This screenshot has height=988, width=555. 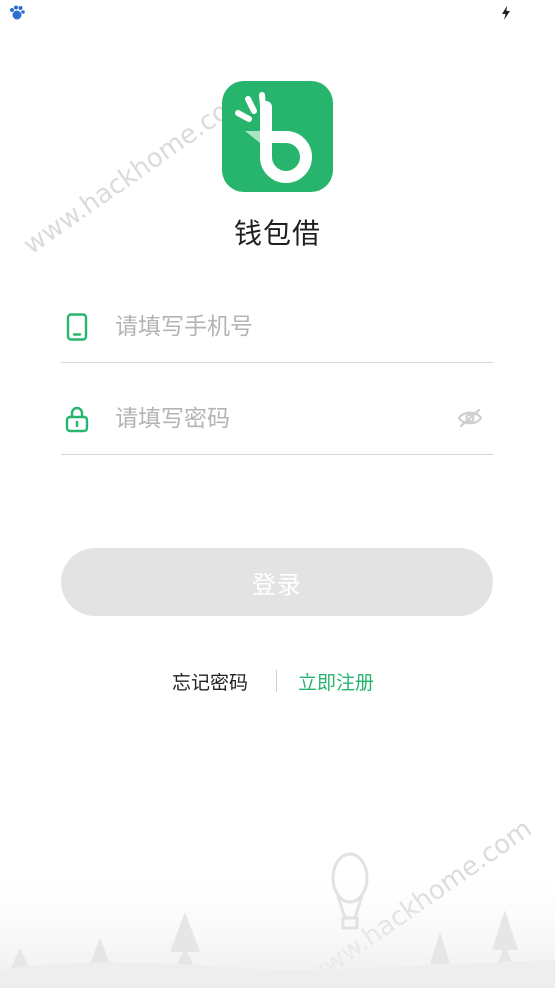 I want to click on auth-links: 忘记密码 立即注册, so click(x=277, y=683).